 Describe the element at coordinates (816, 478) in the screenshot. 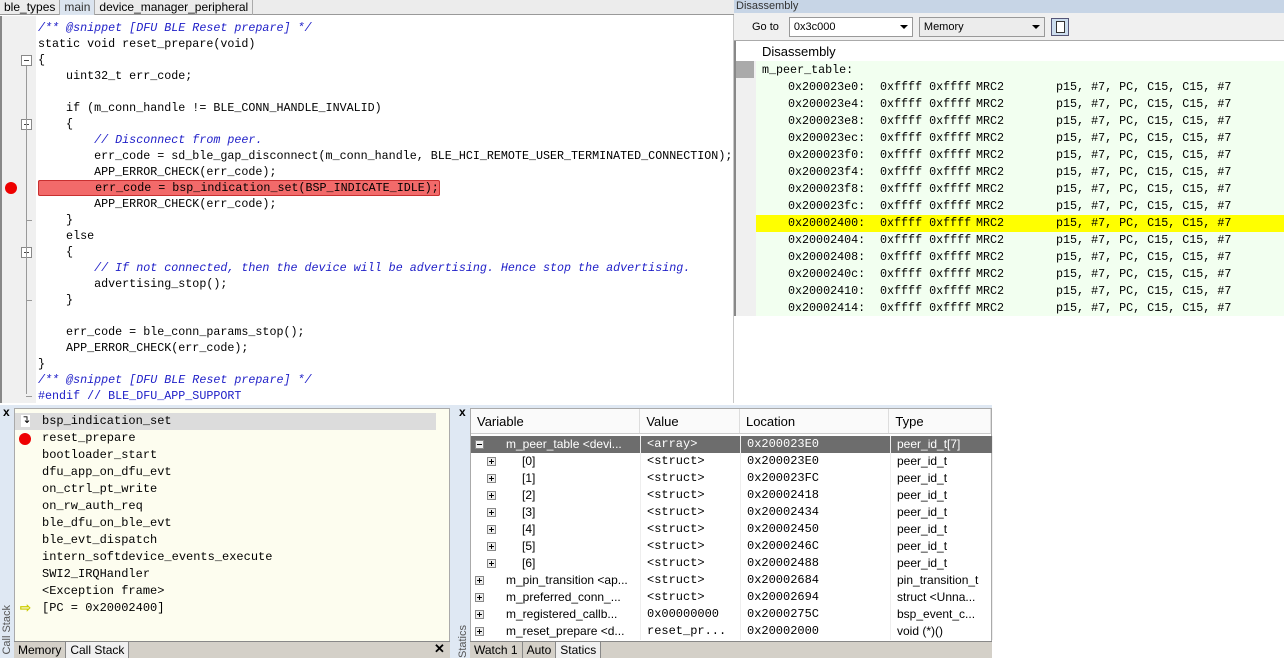

I see `location-cell: 0x200023FC` at that location.